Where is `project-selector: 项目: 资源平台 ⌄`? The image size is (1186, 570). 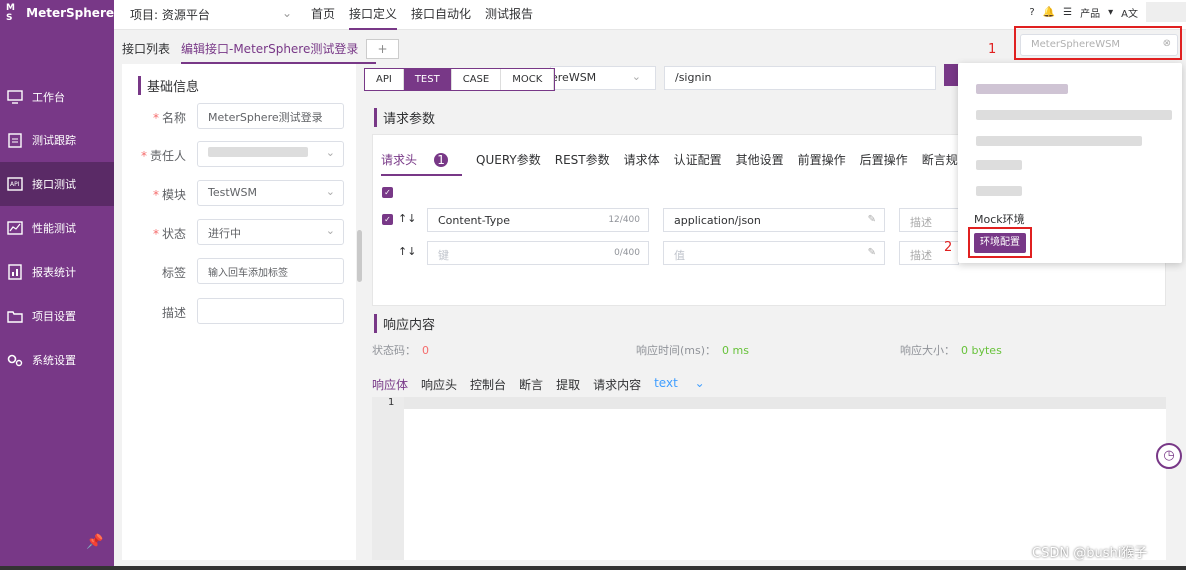
project-selector: 项目: 资源平台 ⌄ is located at coordinates (211, 14).